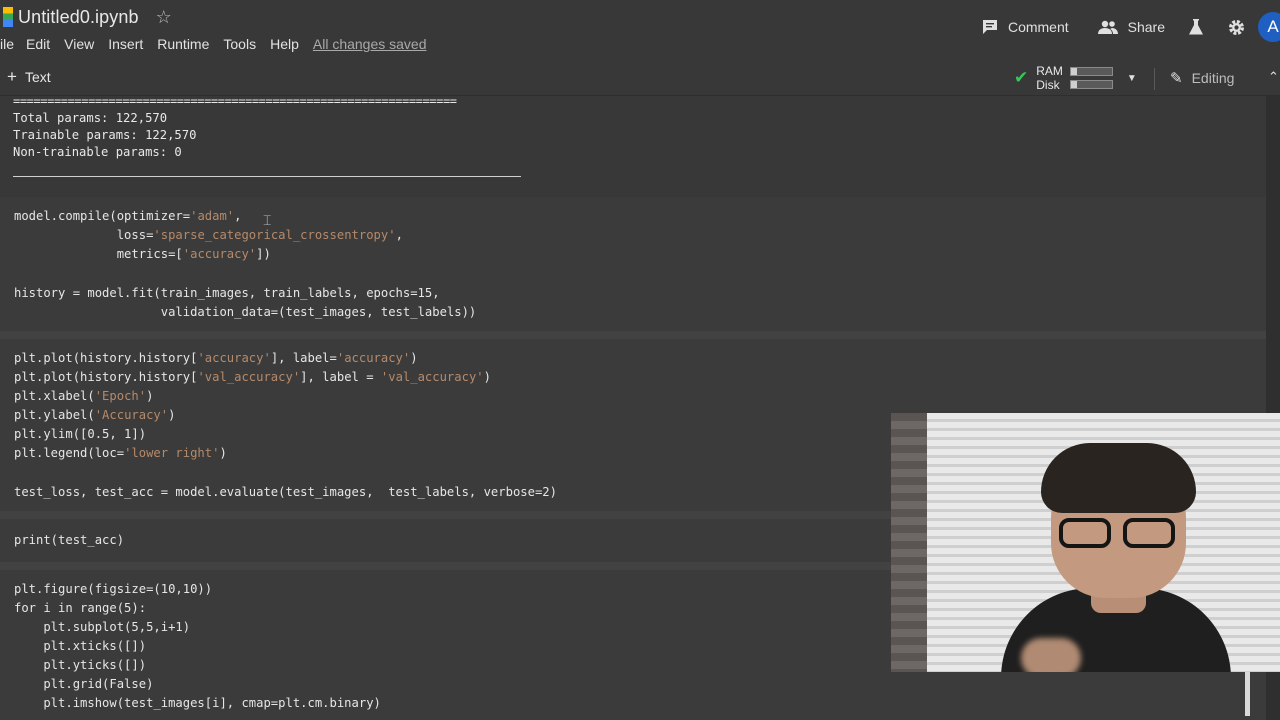 This screenshot has height=720, width=1280. Describe the element at coordinates (909, 542) in the screenshot. I see `webcam-wall` at that location.